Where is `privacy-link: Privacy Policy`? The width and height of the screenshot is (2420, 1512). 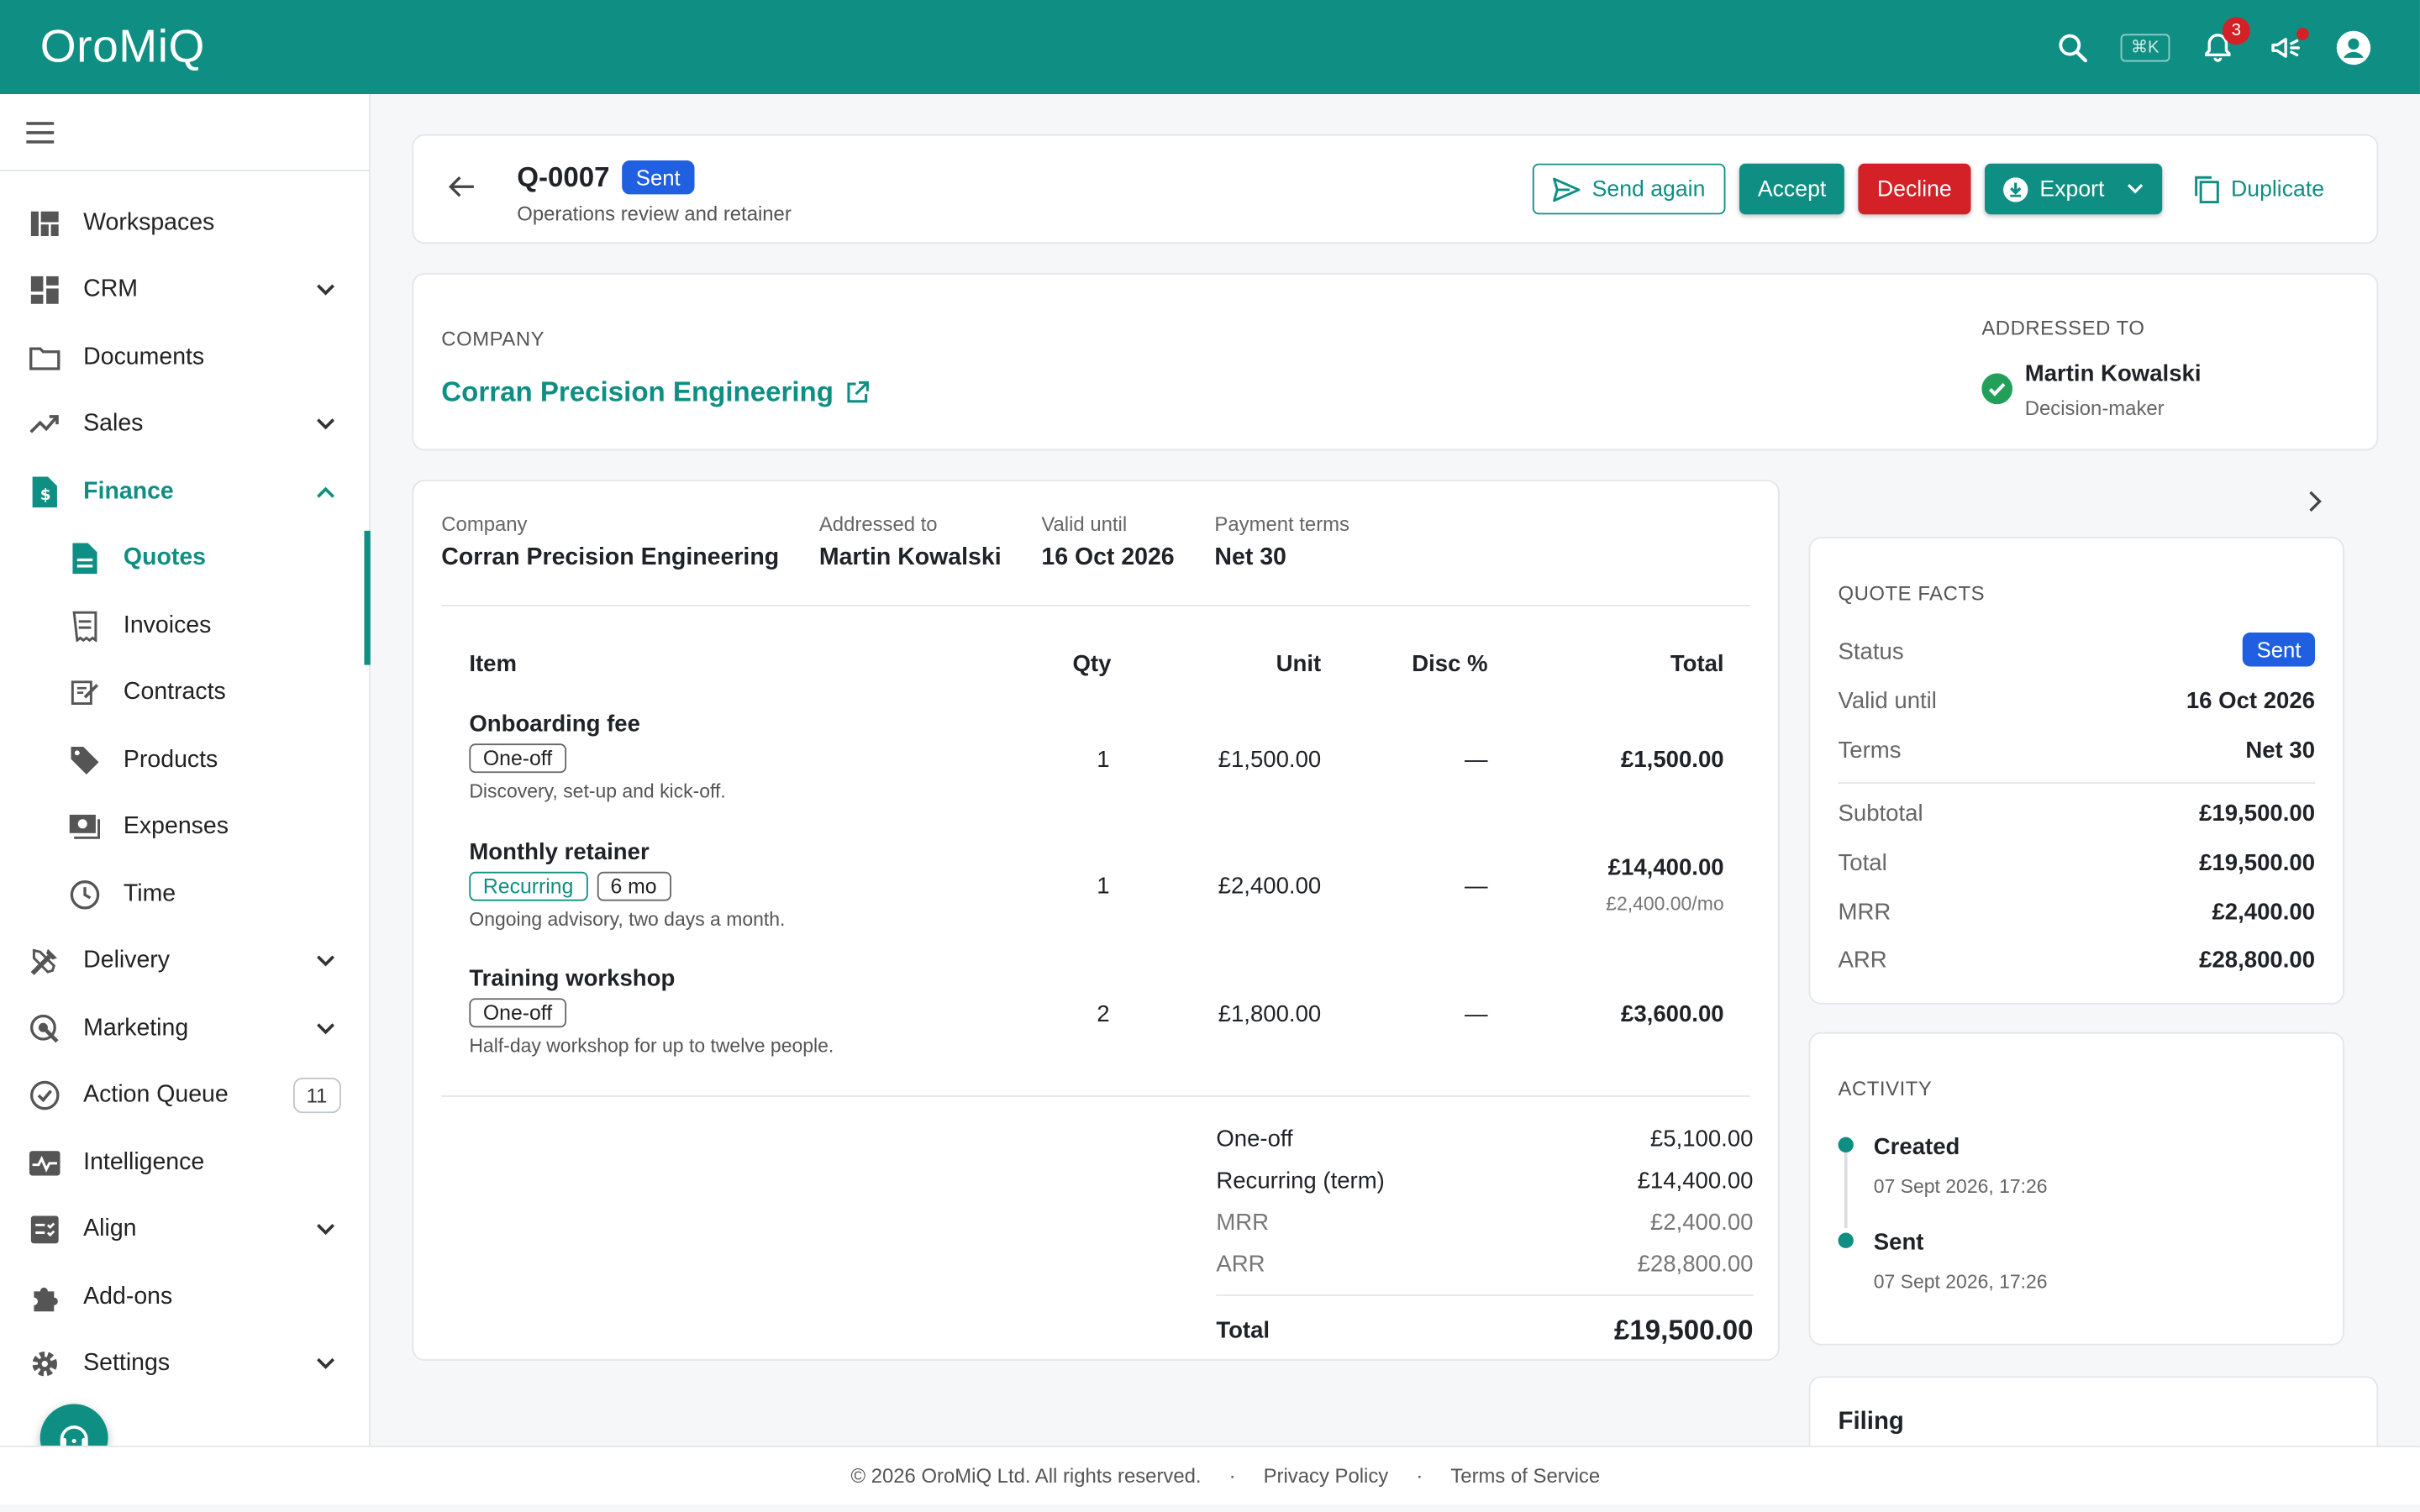 privacy-link: Privacy Policy is located at coordinates (1326, 1476).